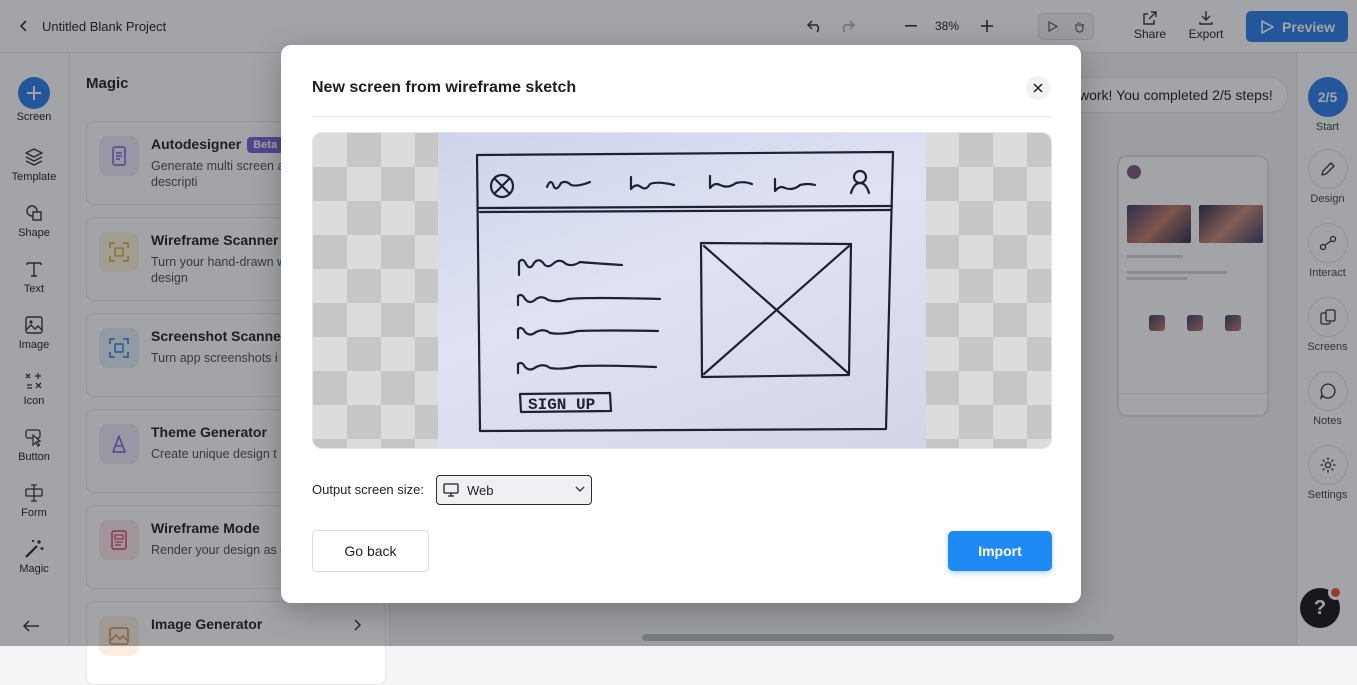 The height and width of the screenshot is (685, 1357). I want to click on output-size-label: Output screen size:, so click(368, 489).